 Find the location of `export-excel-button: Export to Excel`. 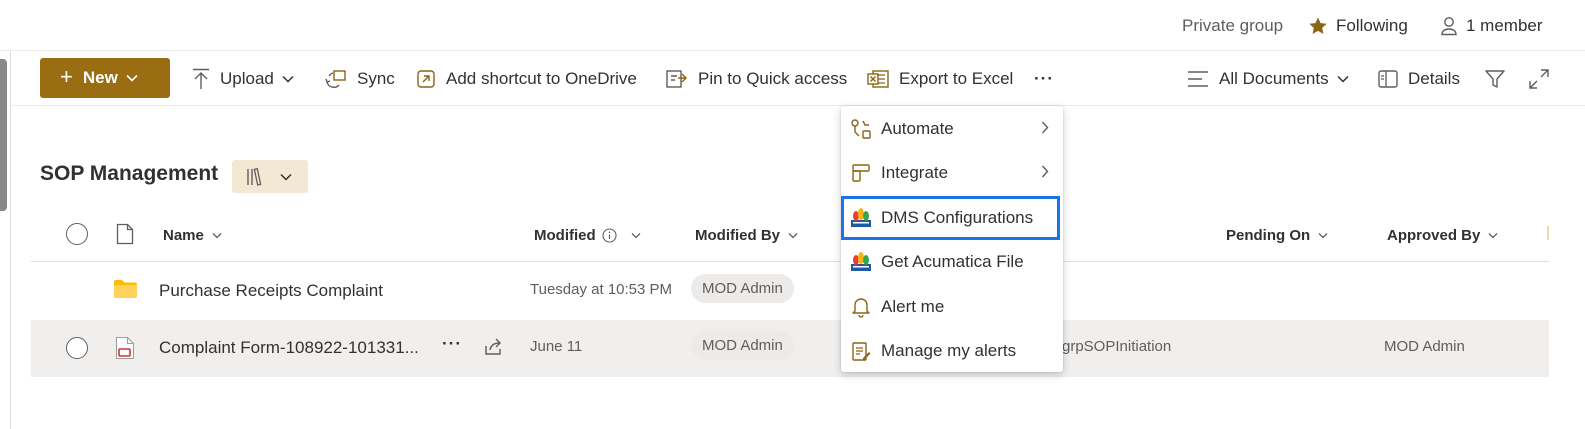

export-excel-button: Export to Excel is located at coordinates (940, 78).